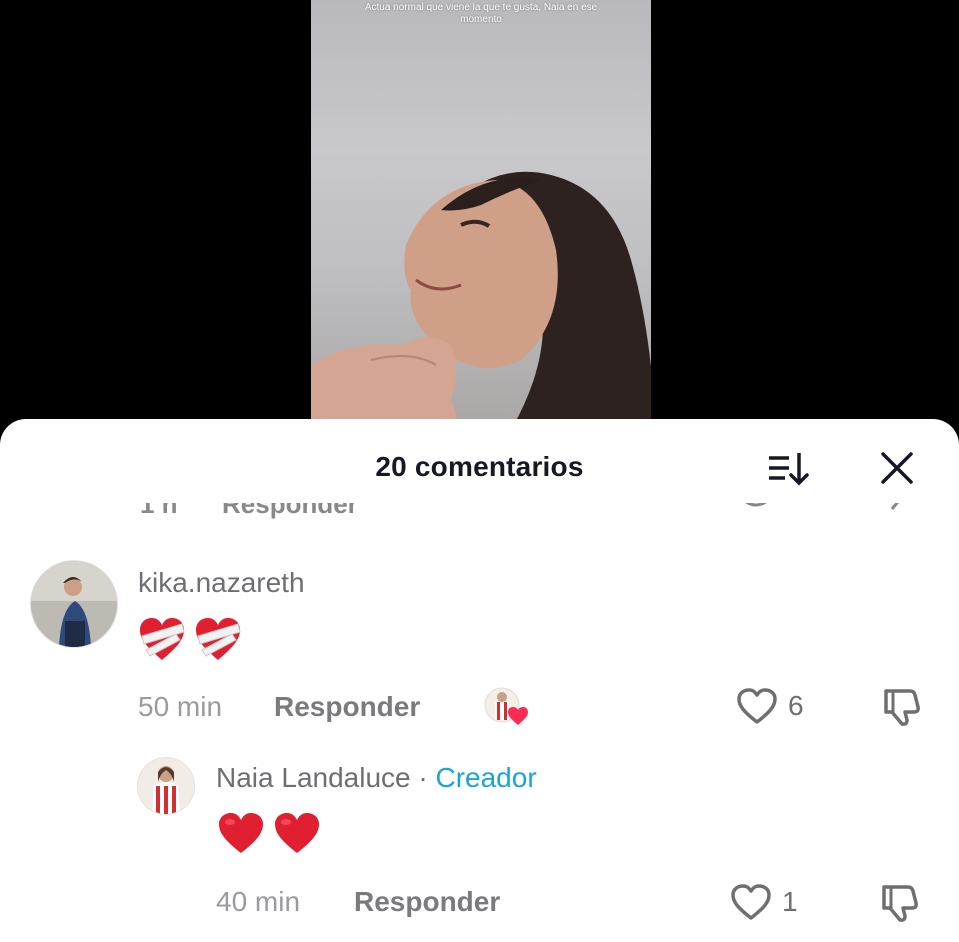 The image size is (959, 942). I want to click on sheet-header: 20 comentarios, so click(479, 464).